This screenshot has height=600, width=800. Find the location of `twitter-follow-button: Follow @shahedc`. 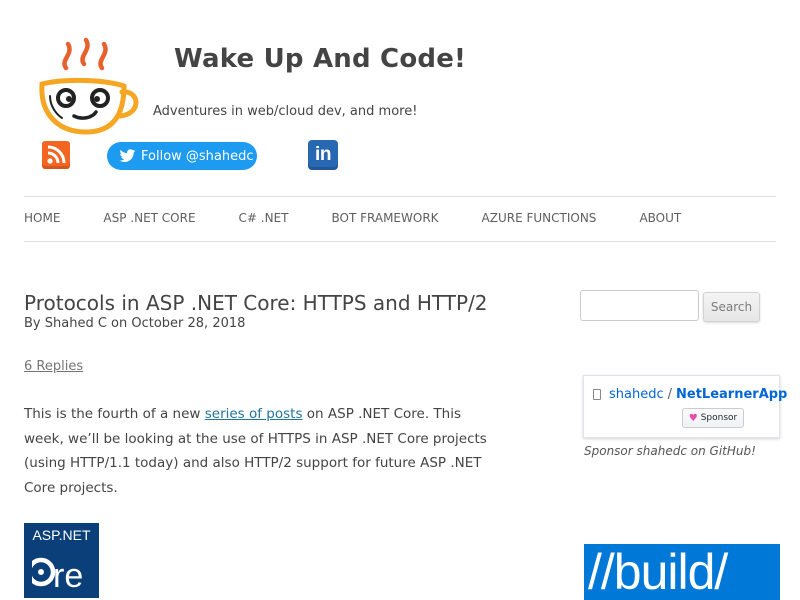

twitter-follow-button: Follow @shahedc is located at coordinates (182, 156).